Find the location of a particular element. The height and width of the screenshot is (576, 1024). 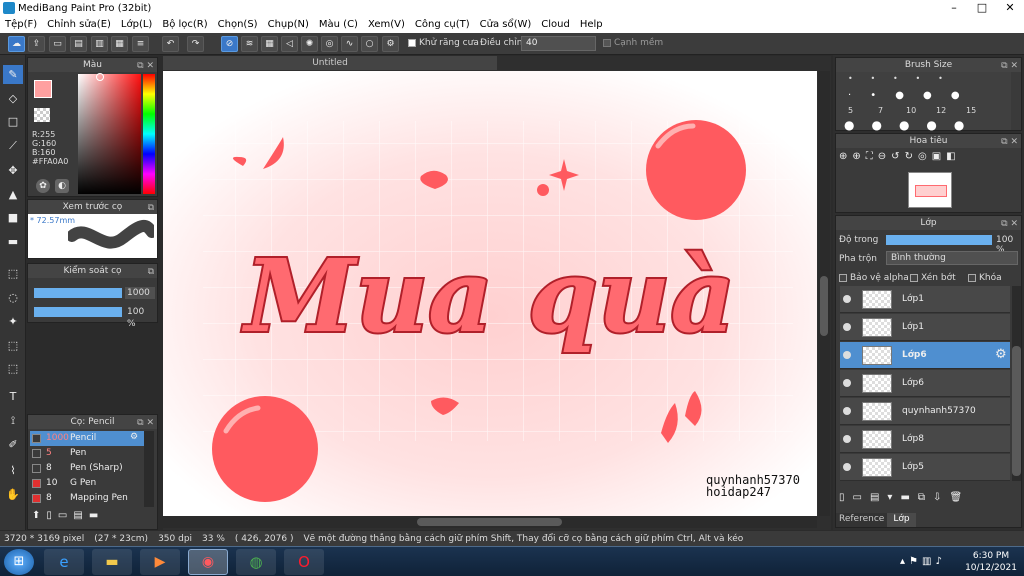

brush-opacity-slider is located at coordinates (78, 312).